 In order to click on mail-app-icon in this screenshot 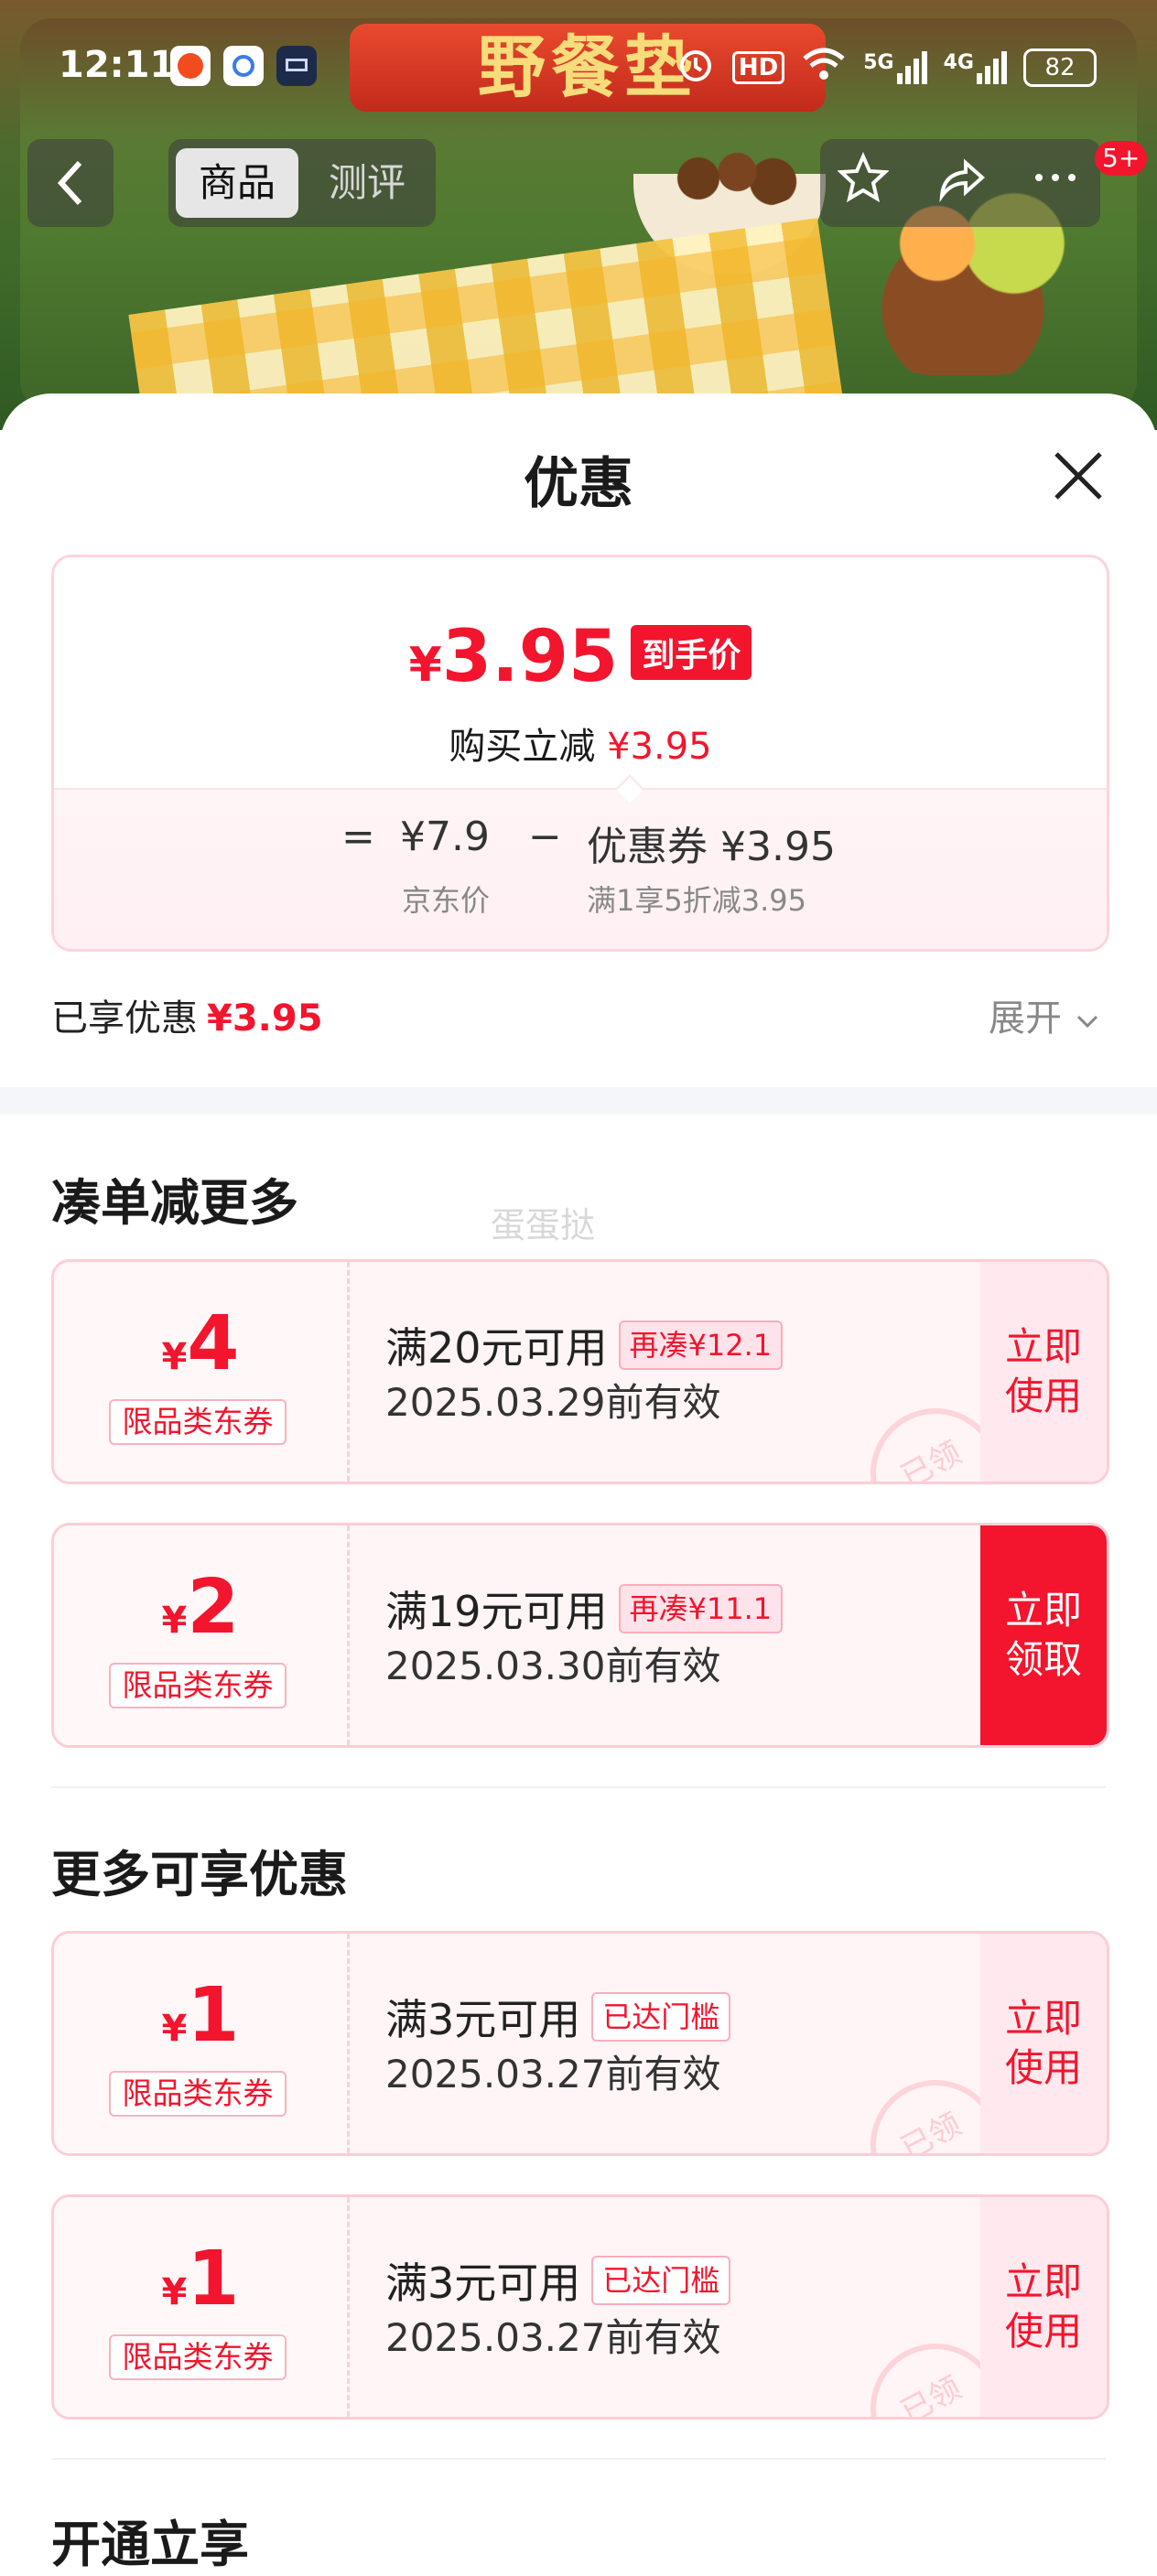, I will do `click(296, 66)`.